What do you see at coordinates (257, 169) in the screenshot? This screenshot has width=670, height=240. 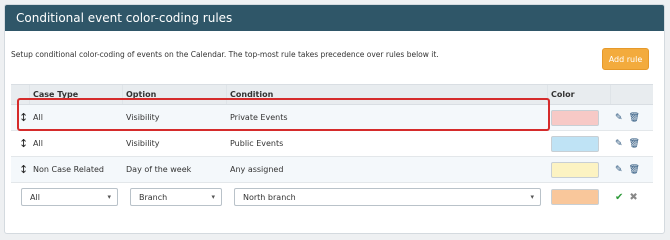 I see `row-condition: Any assigned` at bounding box center [257, 169].